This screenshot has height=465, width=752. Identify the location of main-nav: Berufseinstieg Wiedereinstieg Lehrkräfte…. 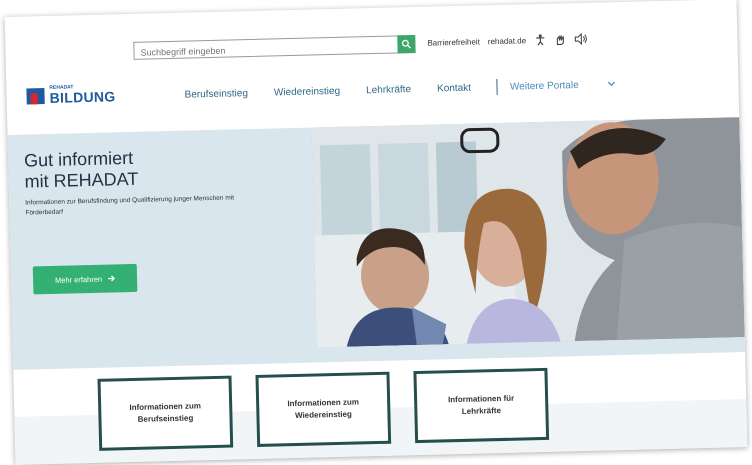
(412, 88).